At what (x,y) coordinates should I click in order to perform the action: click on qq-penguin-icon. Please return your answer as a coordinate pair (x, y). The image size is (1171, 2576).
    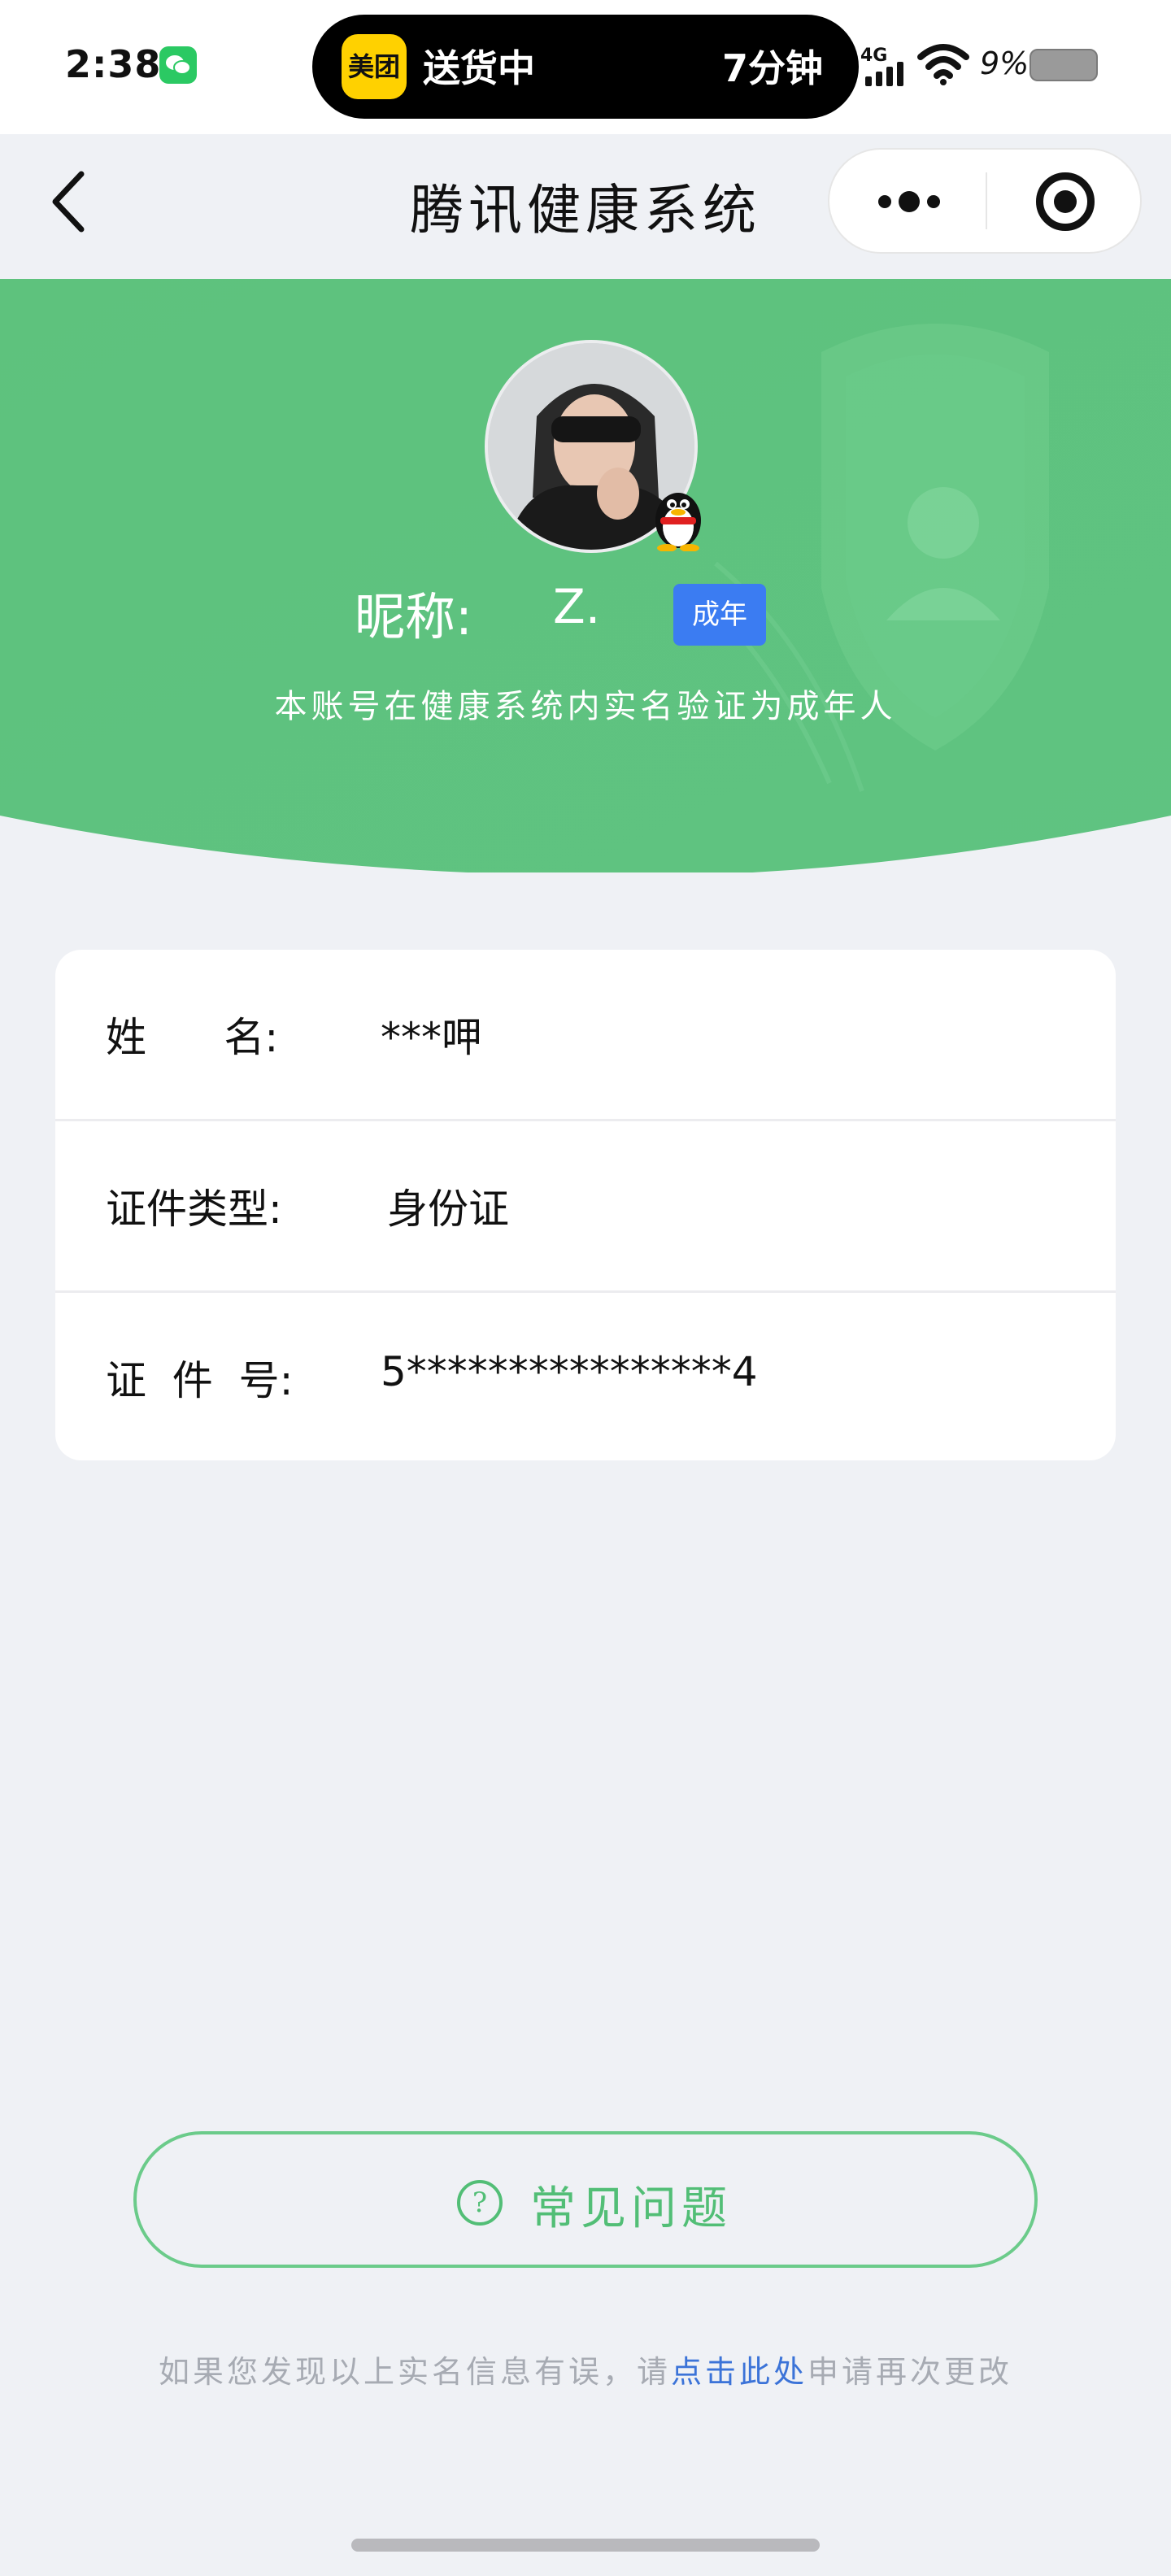
    Looking at the image, I should click on (678, 522).